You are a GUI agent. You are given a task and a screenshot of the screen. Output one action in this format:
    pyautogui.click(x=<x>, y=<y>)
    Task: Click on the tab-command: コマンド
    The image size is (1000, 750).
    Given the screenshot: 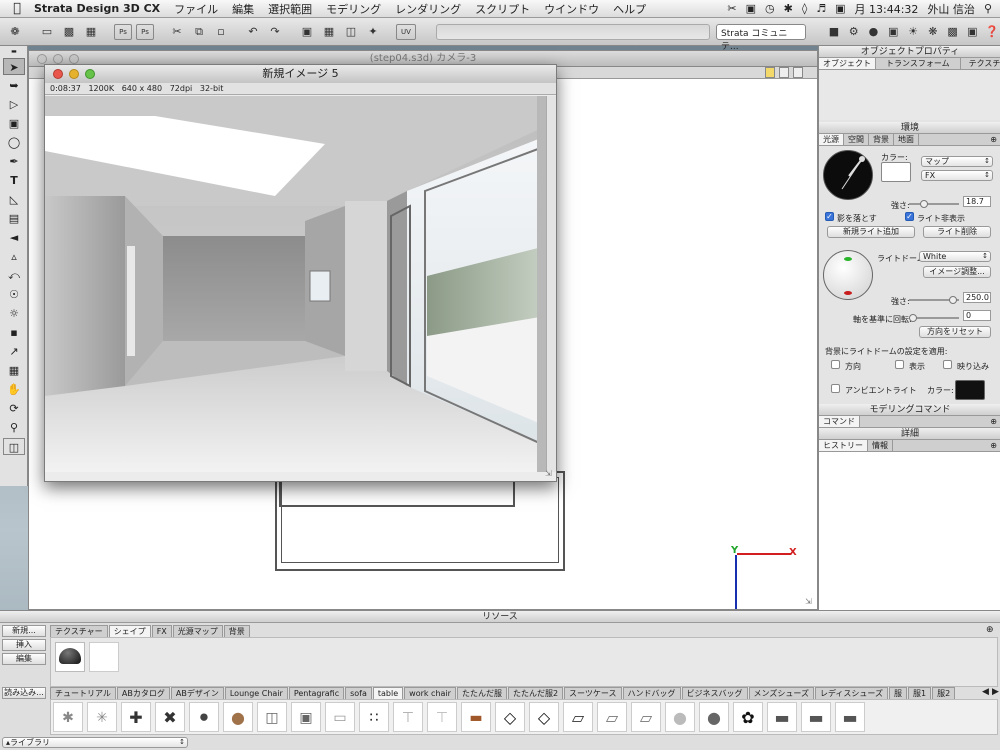 What is the action you would take?
    pyautogui.click(x=839, y=421)
    